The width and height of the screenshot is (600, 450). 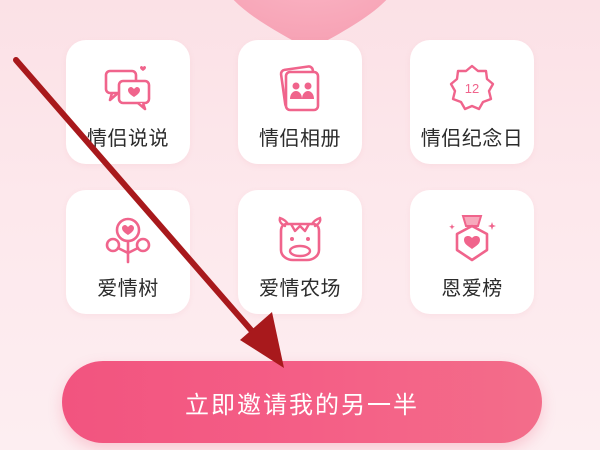 I want to click on feature-card-couple-album: 情侣相册, so click(x=300, y=102).